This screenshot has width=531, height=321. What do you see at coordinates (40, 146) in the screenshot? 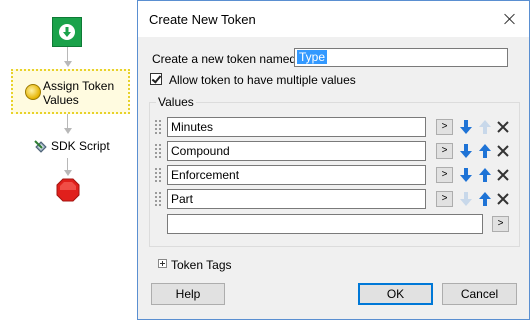
I see `sdk-script-icon` at bounding box center [40, 146].